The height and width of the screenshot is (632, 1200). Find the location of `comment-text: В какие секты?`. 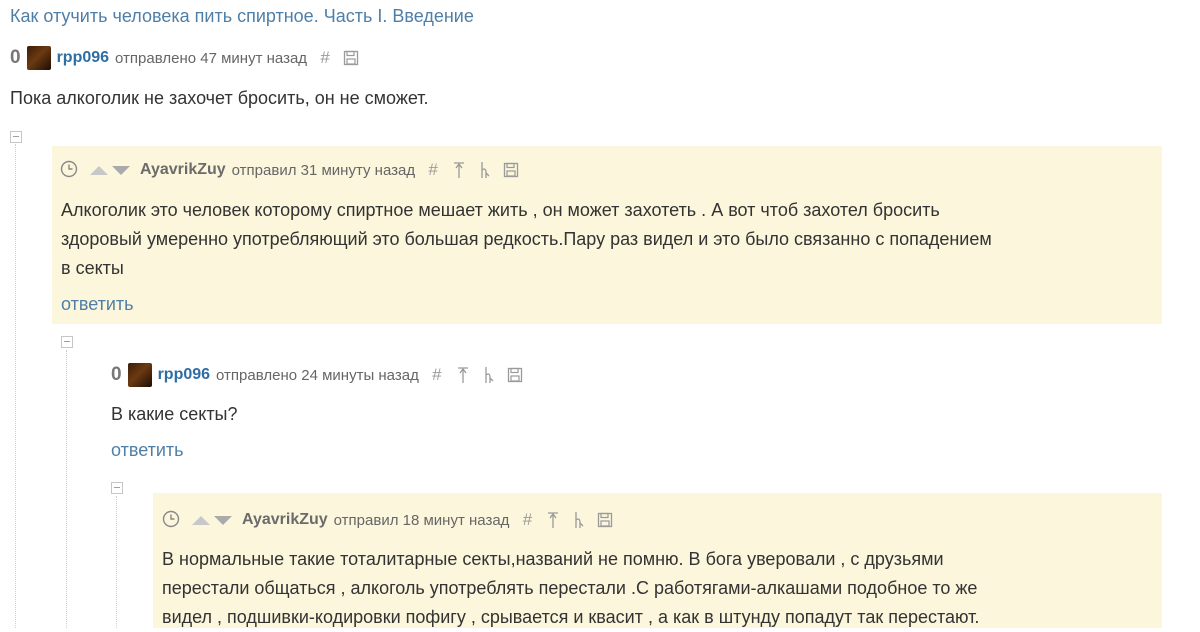

comment-text: В какие секты? is located at coordinates (174, 414).